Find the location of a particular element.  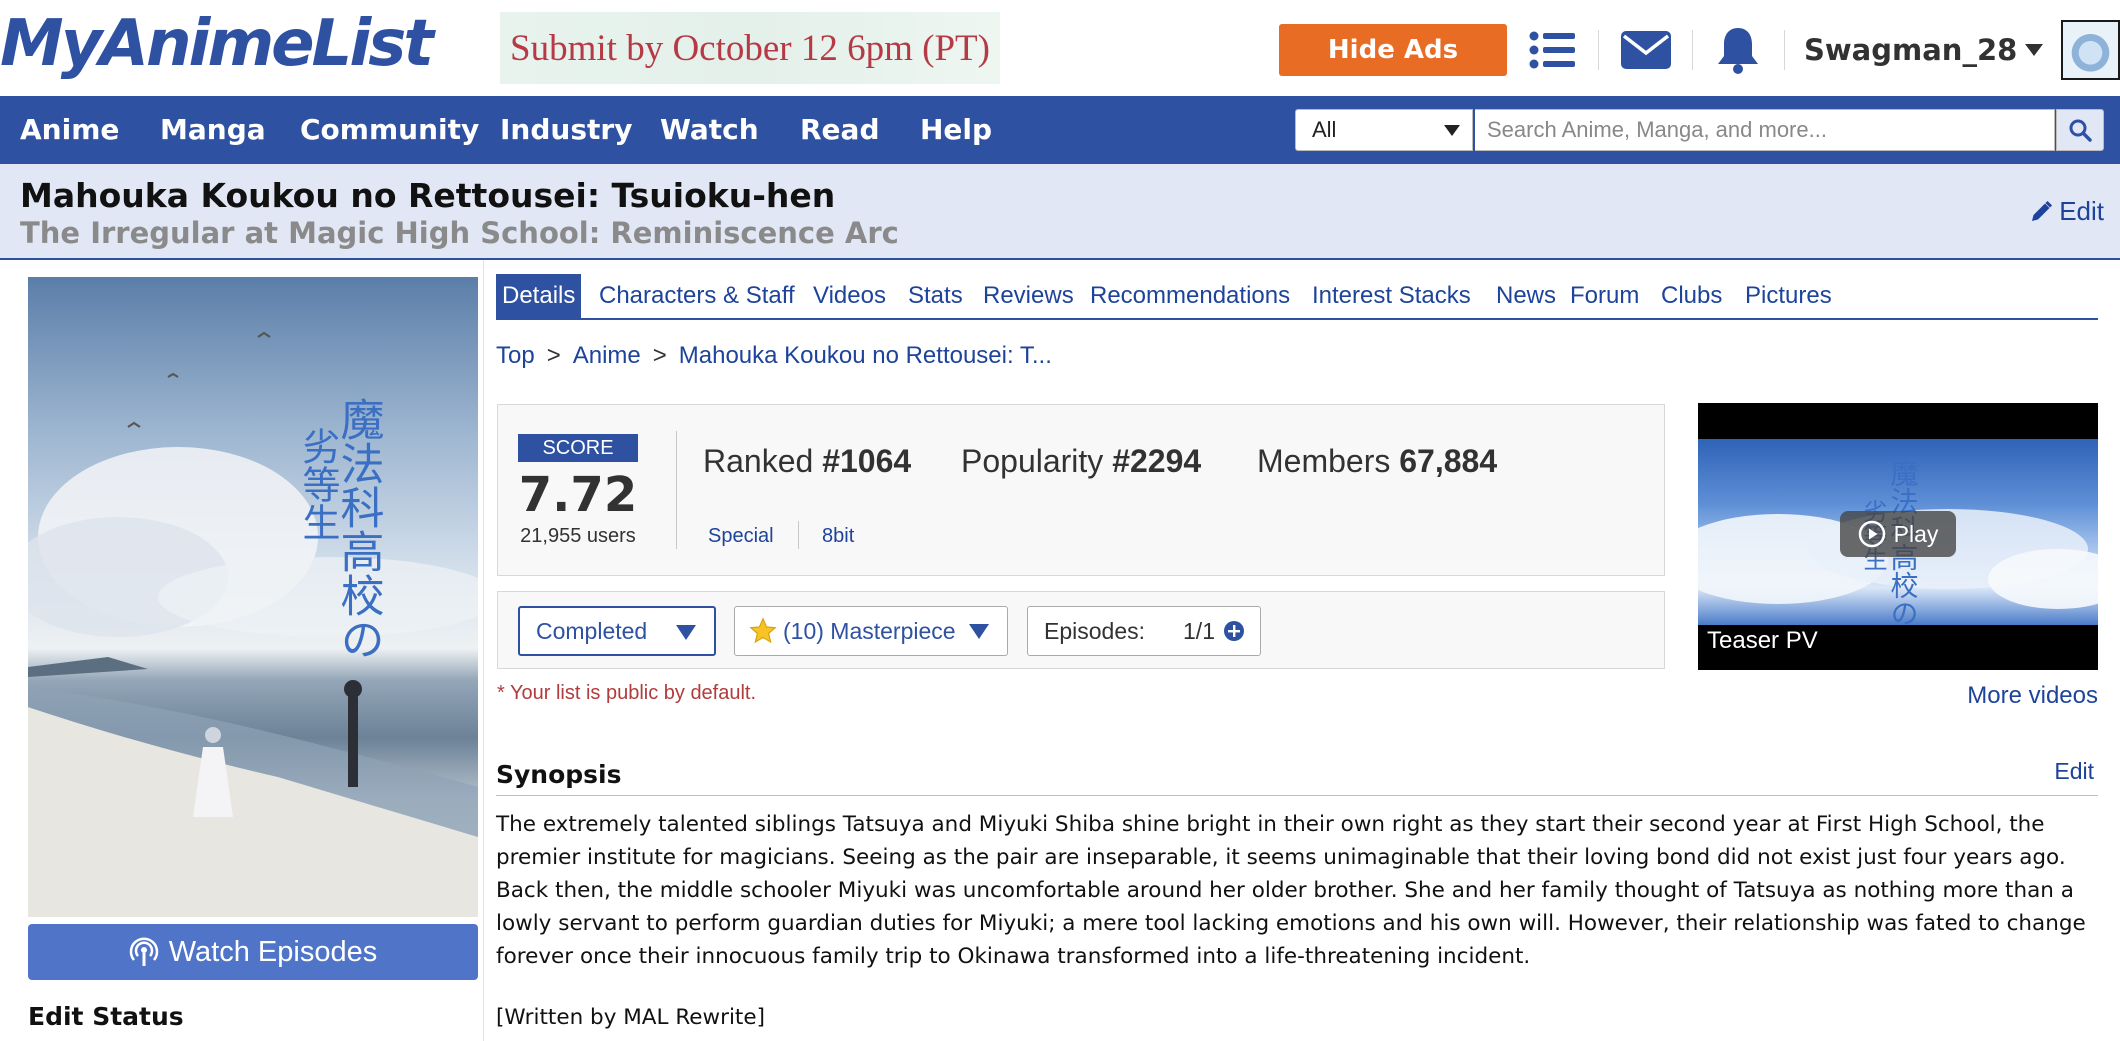

ranked-label: Ranked is located at coordinates (758, 461).